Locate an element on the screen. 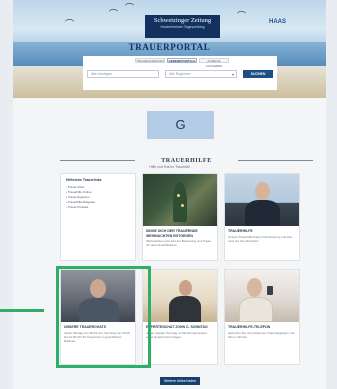  search-button: SUCHEN is located at coordinates (258, 74).